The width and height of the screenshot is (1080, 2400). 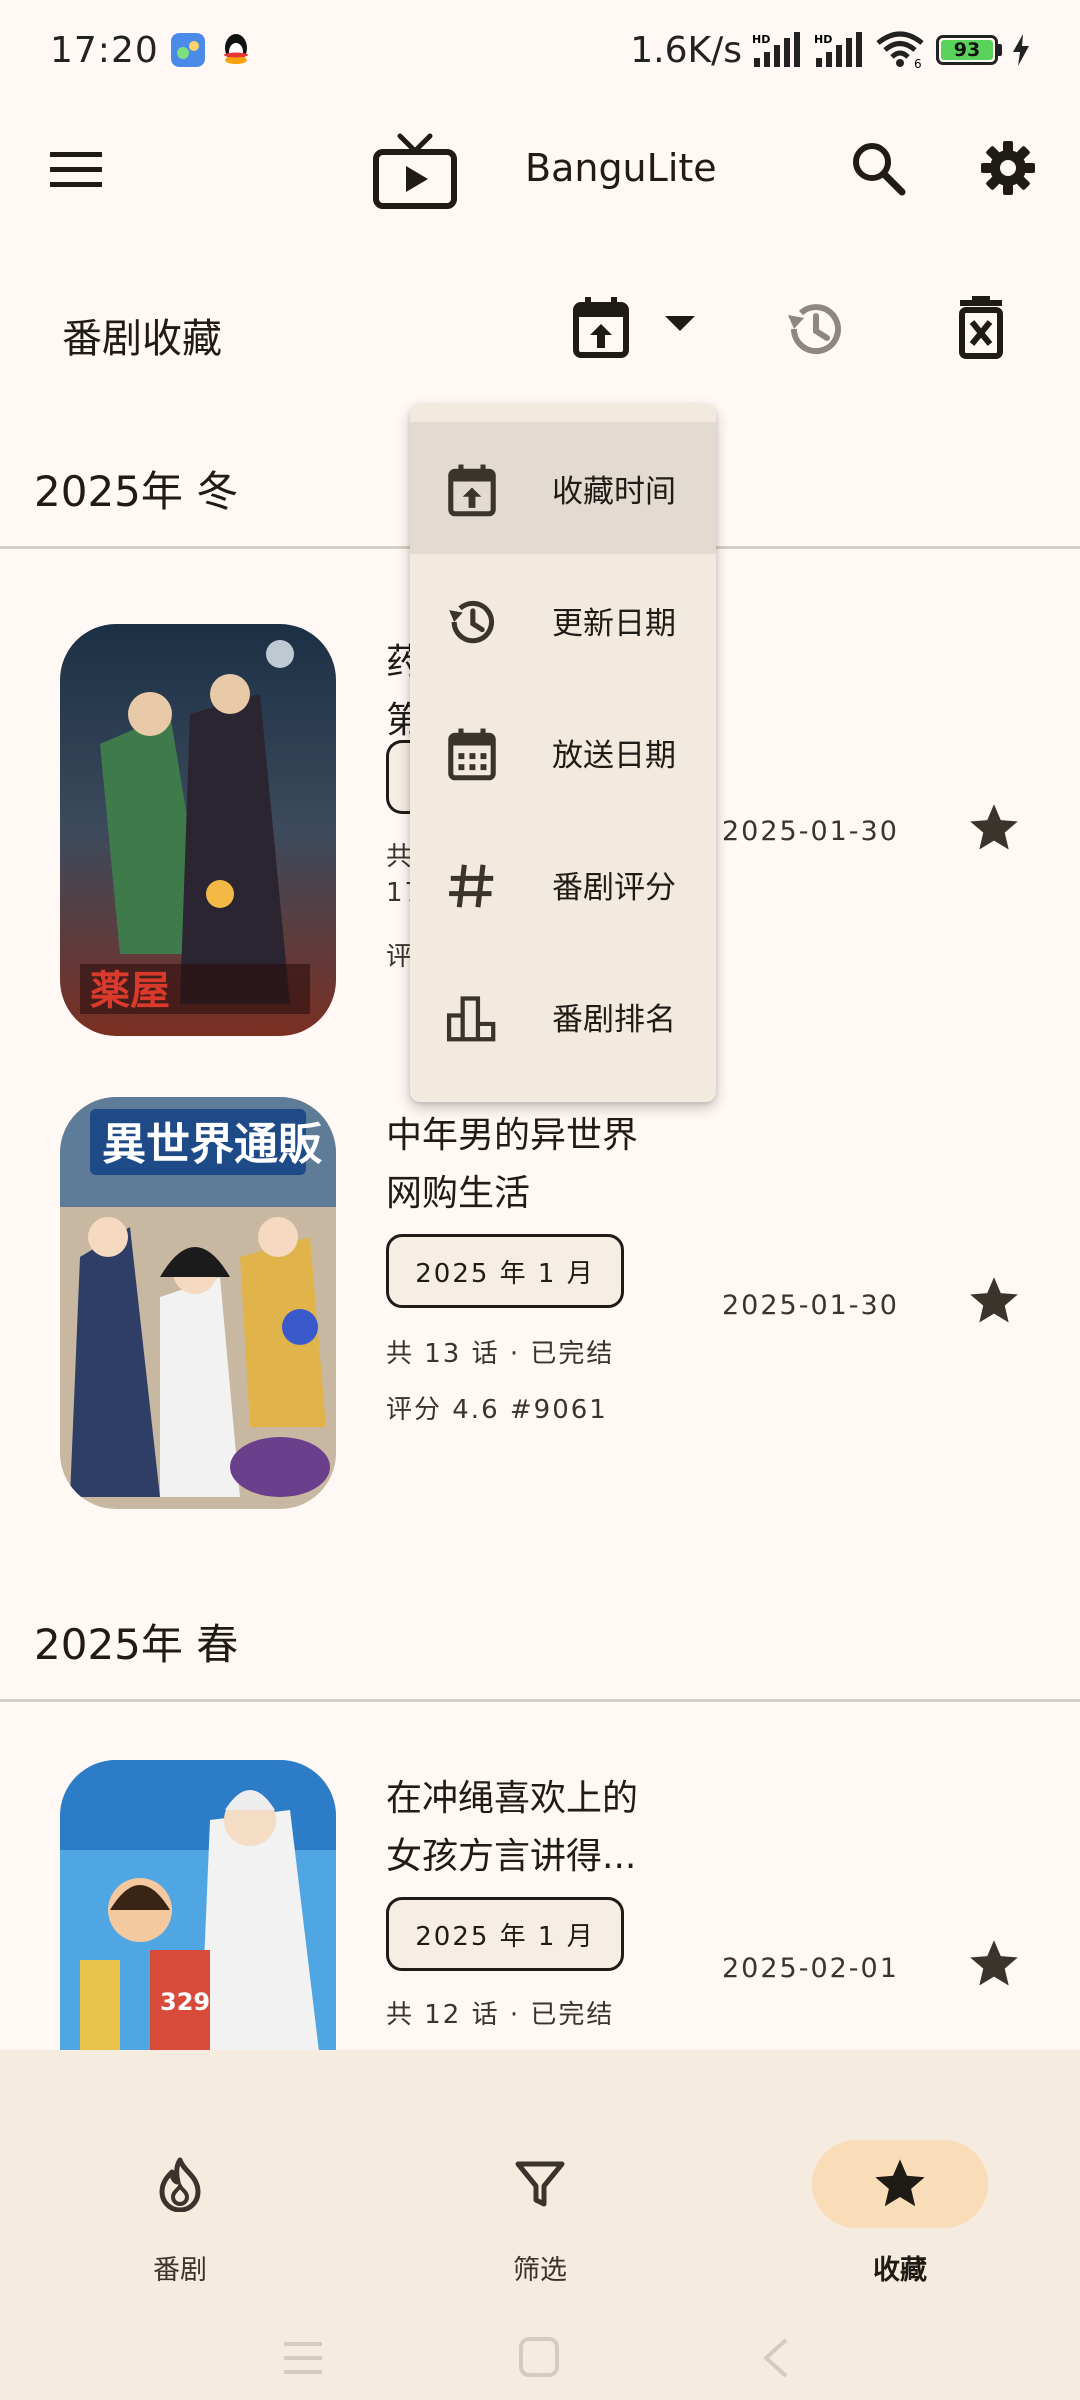 I want to click on sort-menu: 收藏时间 更新日期 放送日期 番剧评分 番剧排名, so click(x=563, y=753).